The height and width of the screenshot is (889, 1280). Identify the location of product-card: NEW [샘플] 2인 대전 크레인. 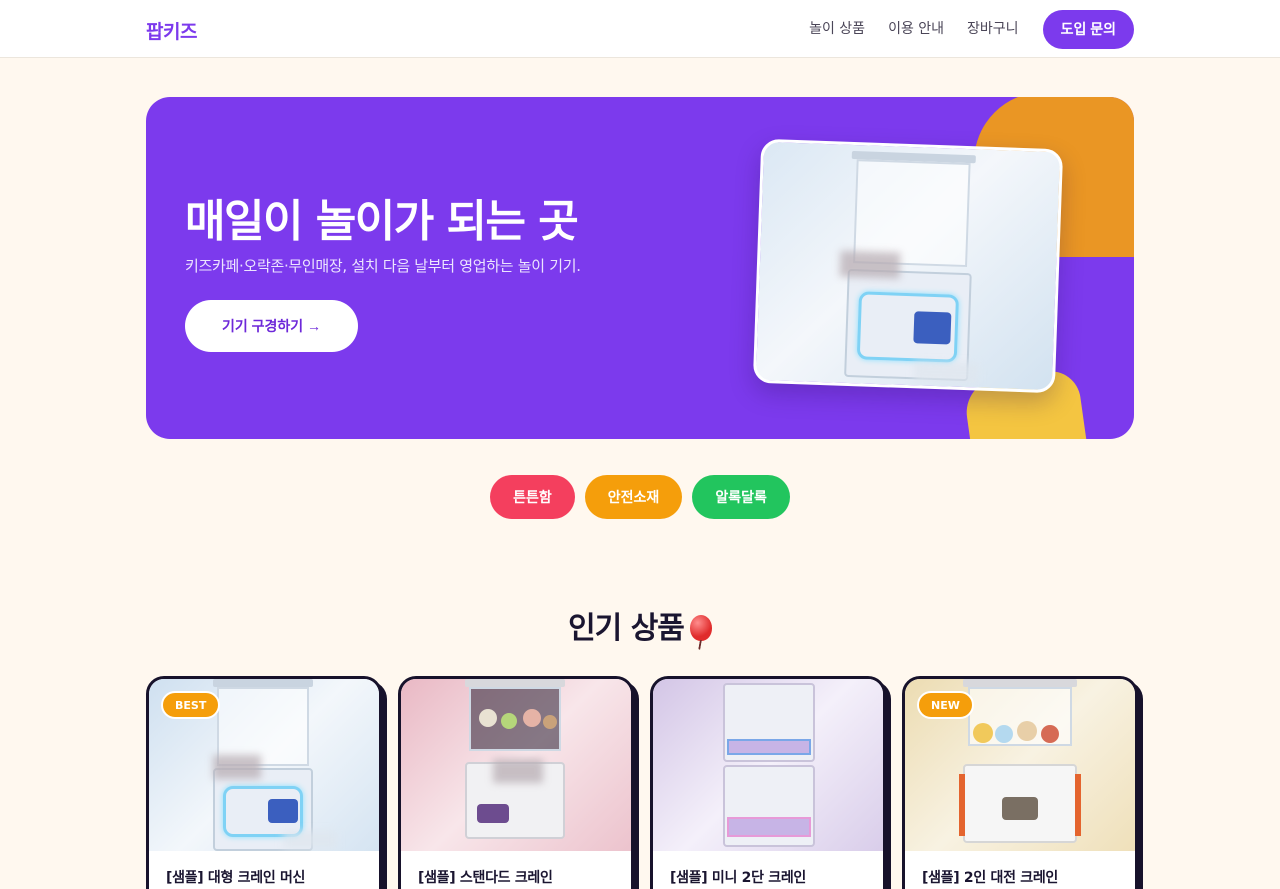
(1020, 782).